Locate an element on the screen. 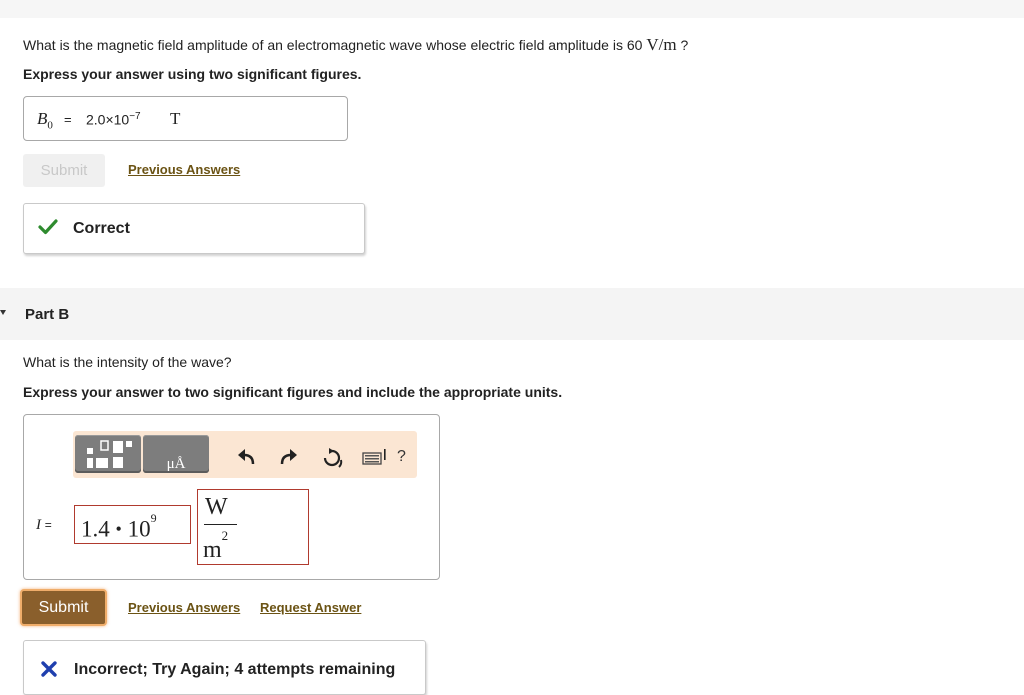 The height and width of the screenshot is (695, 1024). unit-denominator: m2 is located at coordinates (216, 545).